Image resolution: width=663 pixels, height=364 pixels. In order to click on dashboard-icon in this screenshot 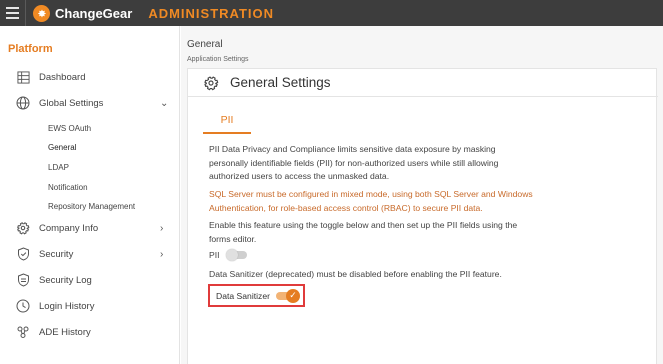, I will do `click(23, 77)`.